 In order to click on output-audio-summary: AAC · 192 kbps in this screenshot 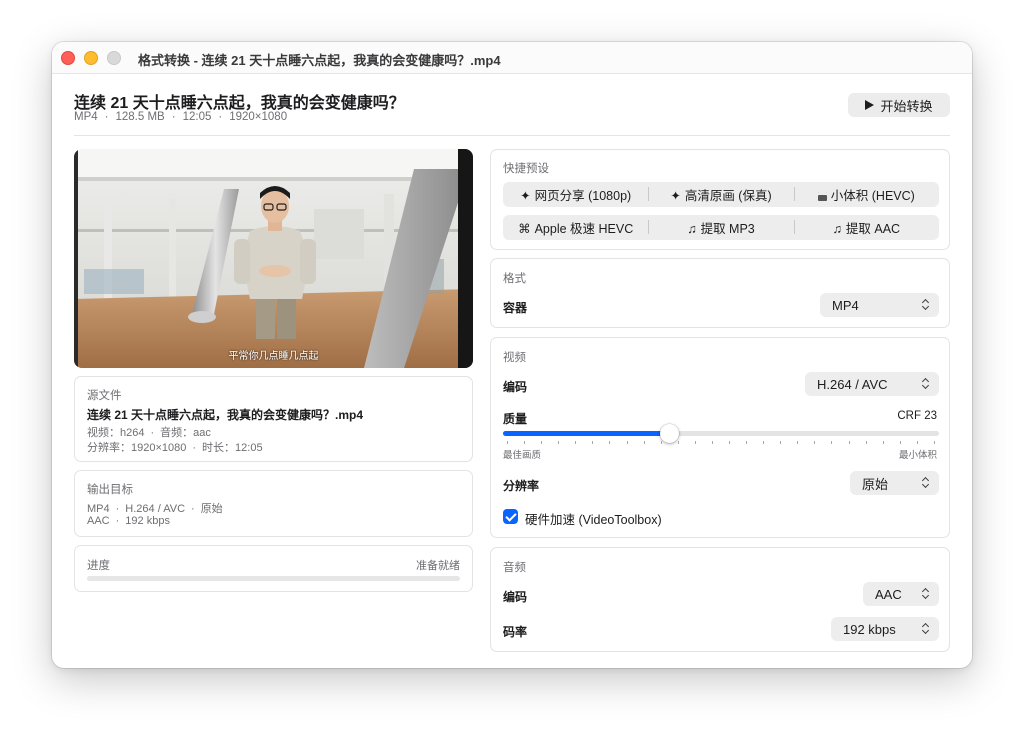, I will do `click(128, 521)`.